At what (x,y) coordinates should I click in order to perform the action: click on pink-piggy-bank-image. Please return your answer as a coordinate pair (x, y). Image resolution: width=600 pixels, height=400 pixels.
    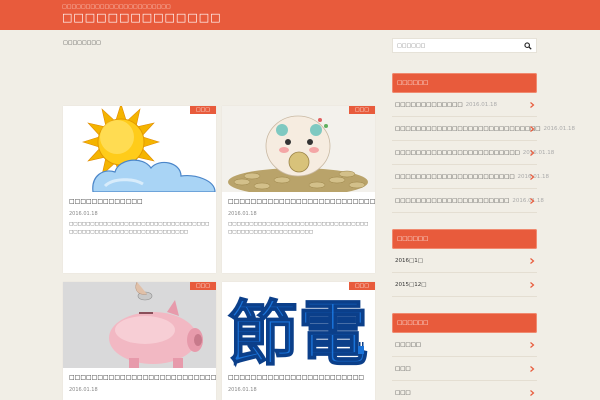
    Looking at the image, I should click on (139, 325).